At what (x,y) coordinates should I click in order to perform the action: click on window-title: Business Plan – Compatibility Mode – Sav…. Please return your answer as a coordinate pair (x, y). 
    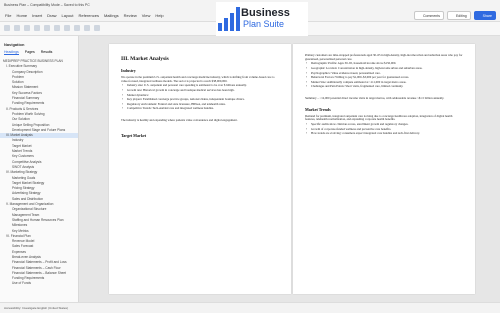
    Looking at the image, I should click on (47, 4).